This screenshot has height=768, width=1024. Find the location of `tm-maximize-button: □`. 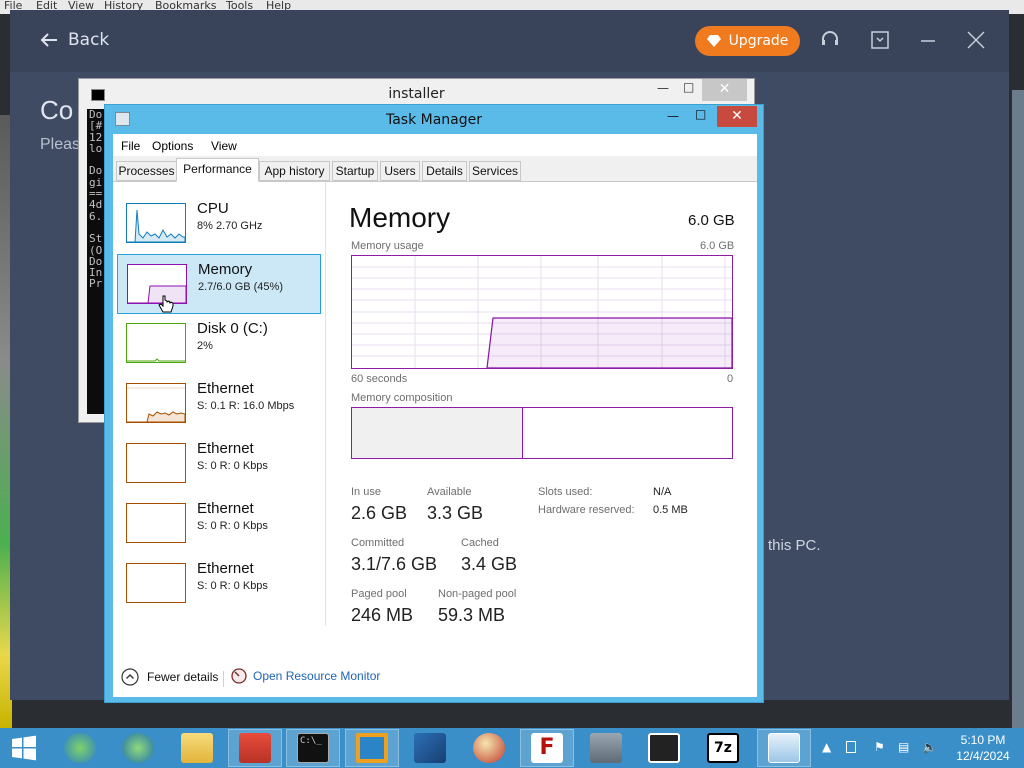

tm-maximize-button: □ is located at coordinates (700, 114).